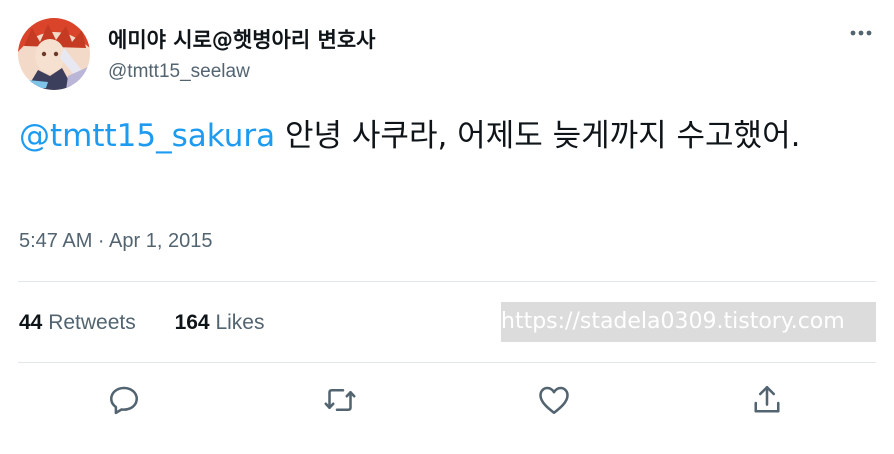 This screenshot has height=454, width=894. Describe the element at coordinates (237, 322) in the screenshot. I see `likes-label: Likes` at that location.